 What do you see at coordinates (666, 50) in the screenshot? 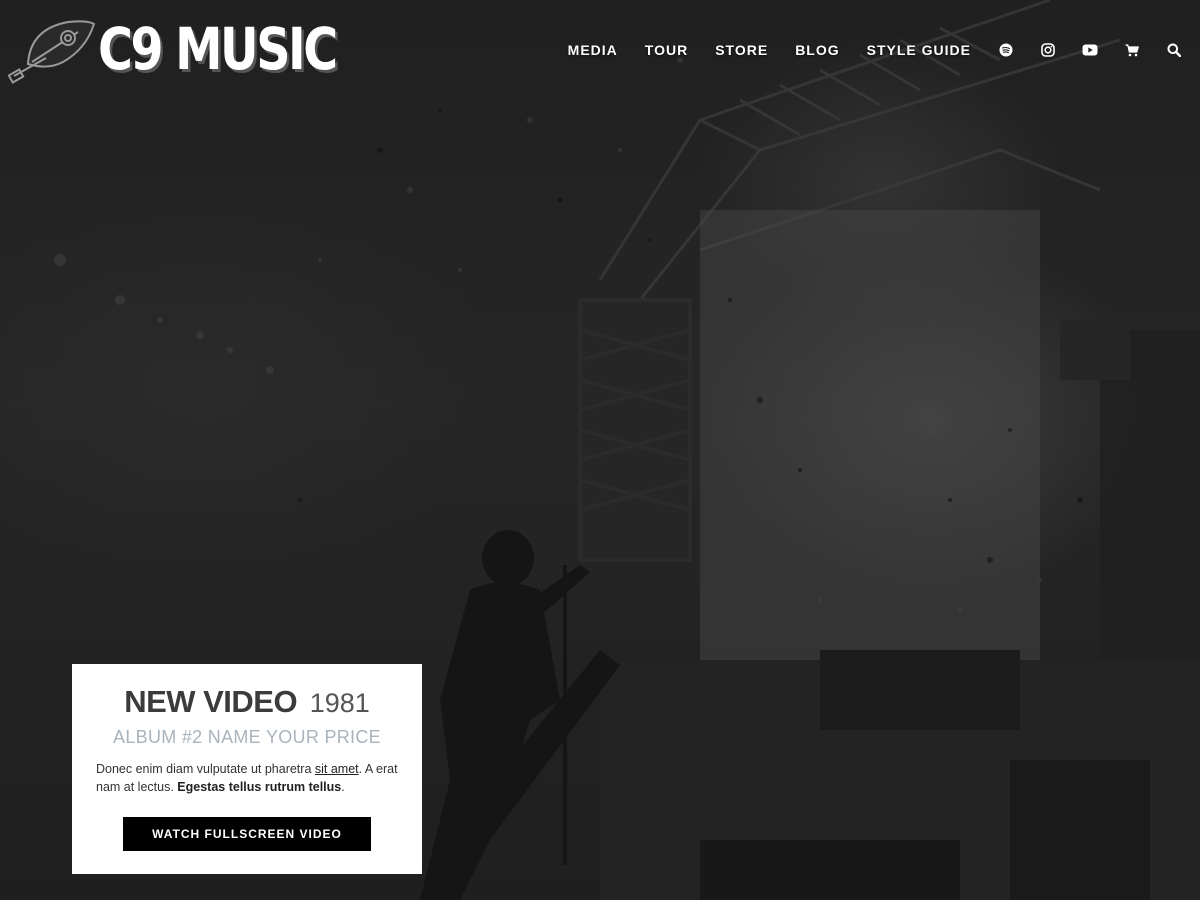
I see `nav-link-tour: TOUR` at bounding box center [666, 50].